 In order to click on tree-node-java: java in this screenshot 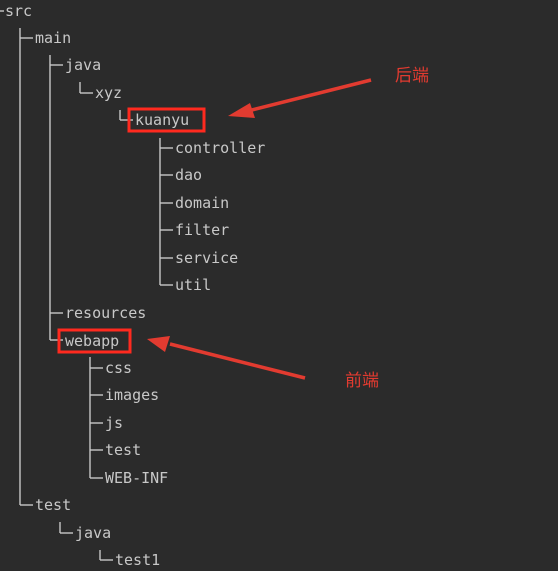, I will do `click(83, 65)`.